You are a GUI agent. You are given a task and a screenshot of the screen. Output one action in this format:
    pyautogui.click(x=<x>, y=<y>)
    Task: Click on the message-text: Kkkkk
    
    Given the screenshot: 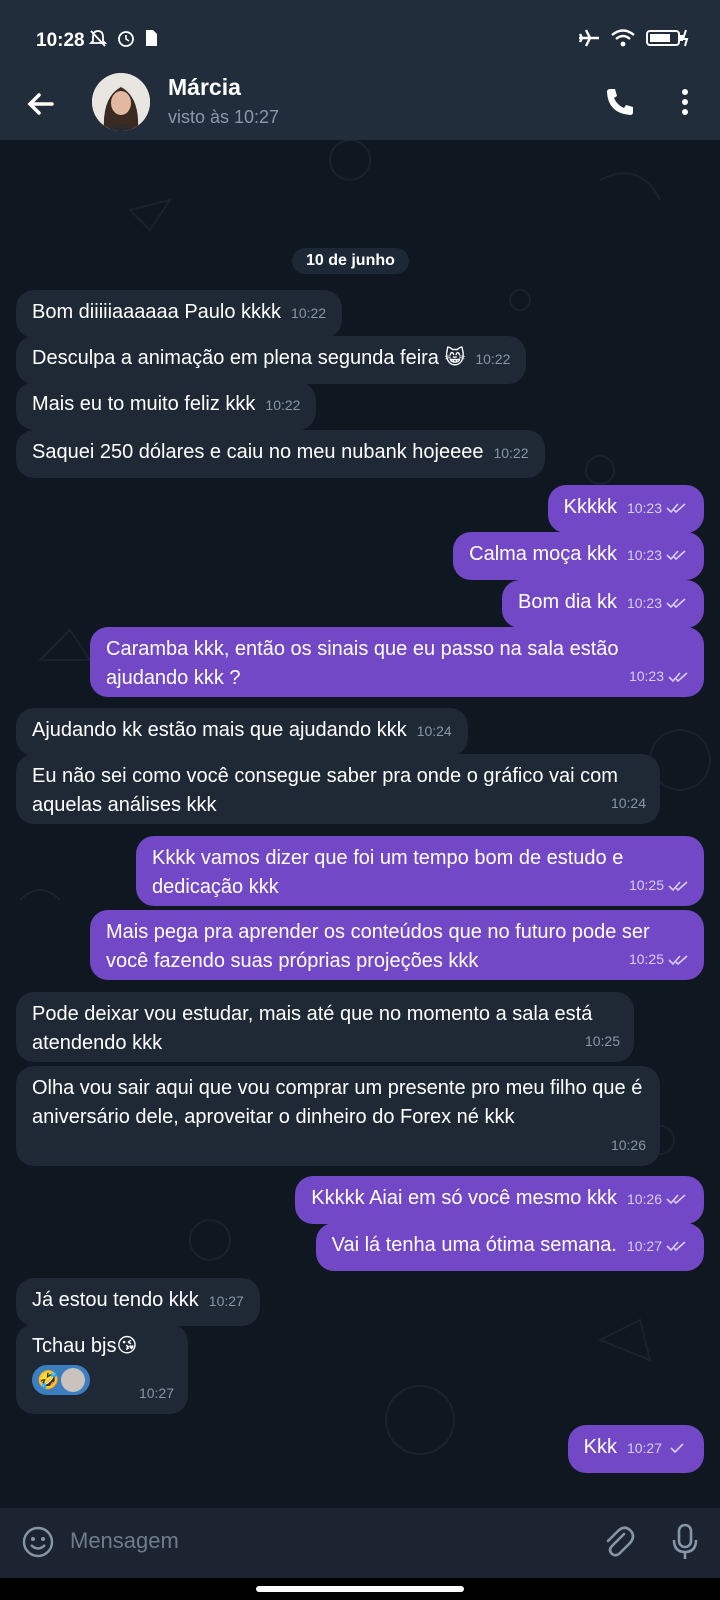 What is the action you would take?
    pyautogui.click(x=590, y=507)
    